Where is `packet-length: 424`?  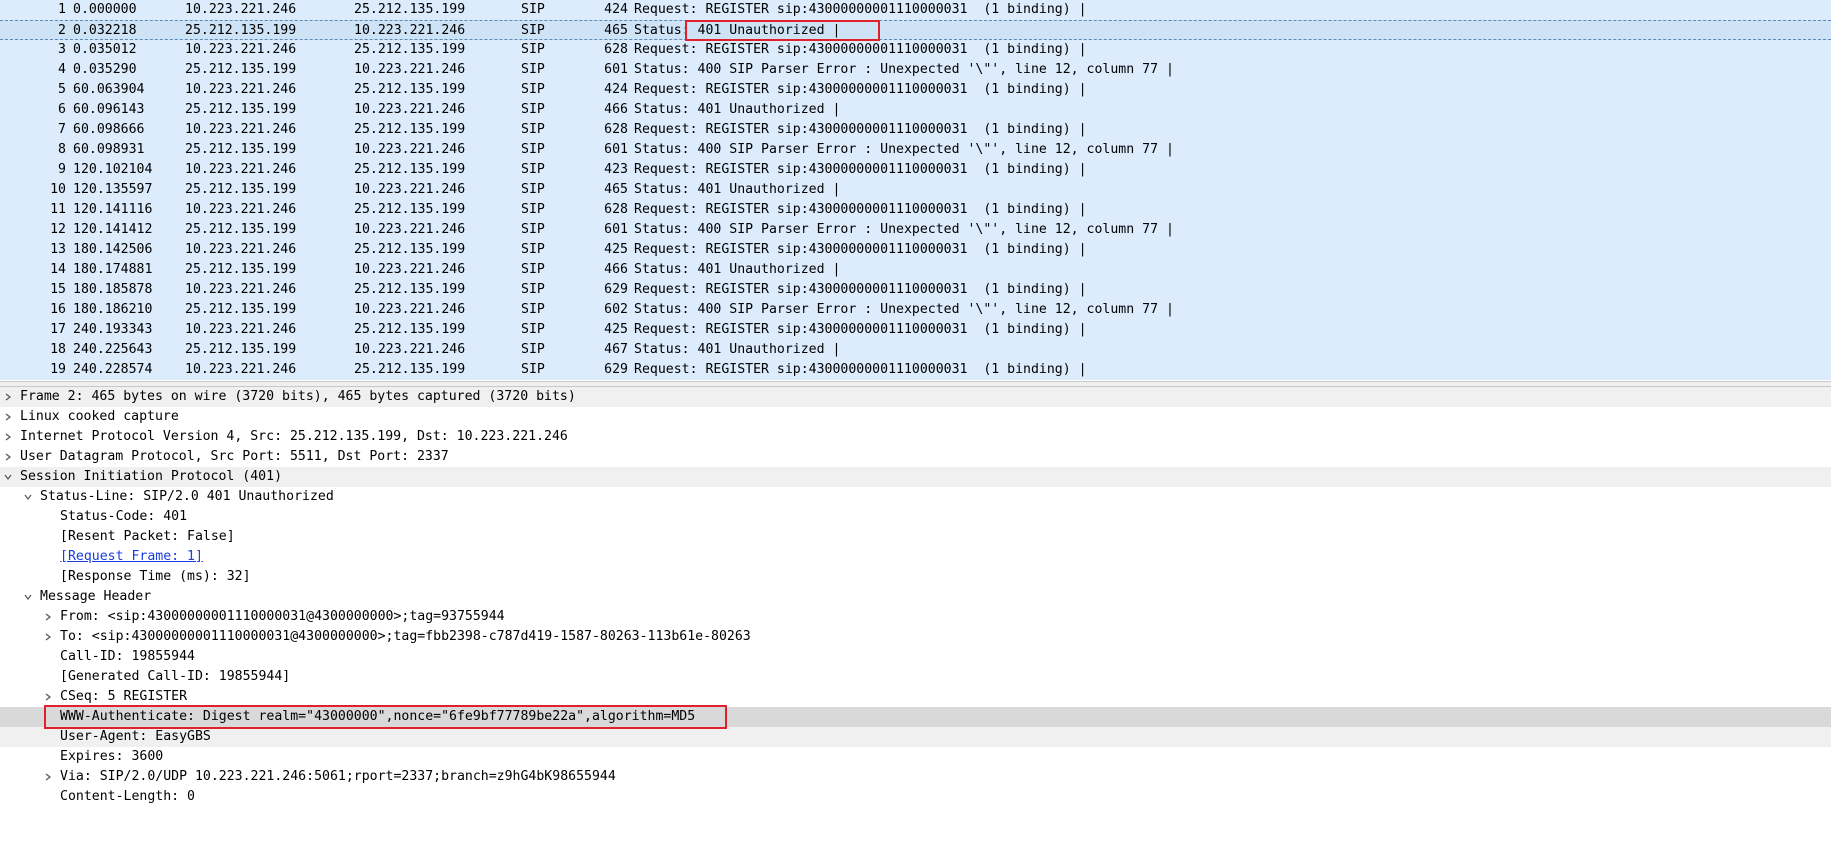
packet-length: 424 is located at coordinates (616, 9).